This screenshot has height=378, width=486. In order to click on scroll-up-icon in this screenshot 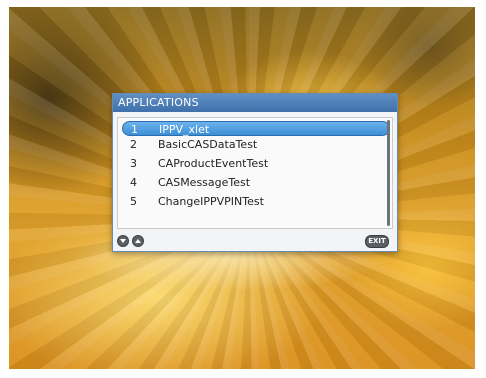, I will do `click(138, 241)`.